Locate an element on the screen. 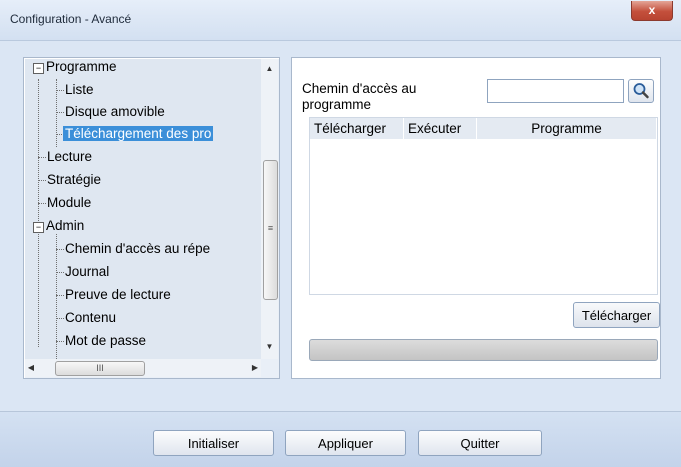 Image resolution: width=681 pixels, height=467 pixels. horizontal-scrollbar: ◀ III ▶ is located at coordinates (143, 368).